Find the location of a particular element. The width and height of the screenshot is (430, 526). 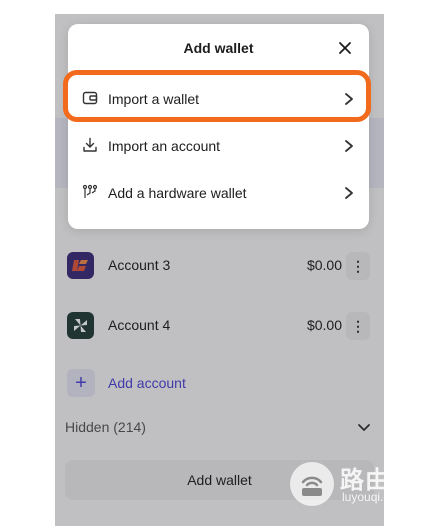

import-account-option: Import an account is located at coordinates (218, 146).